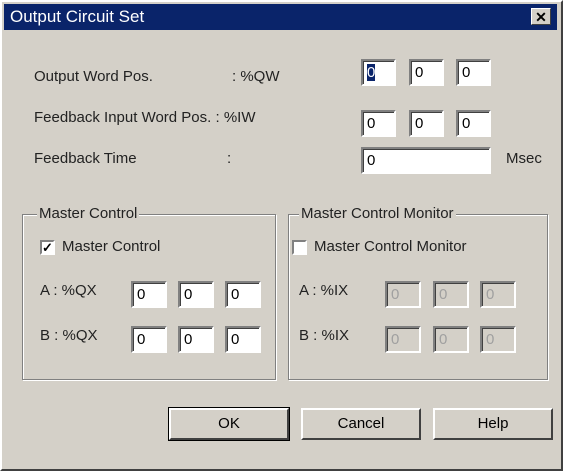 This screenshot has height=471, width=563. Describe the element at coordinates (426, 72) in the screenshot. I see `output-word-field-2: 0` at that location.